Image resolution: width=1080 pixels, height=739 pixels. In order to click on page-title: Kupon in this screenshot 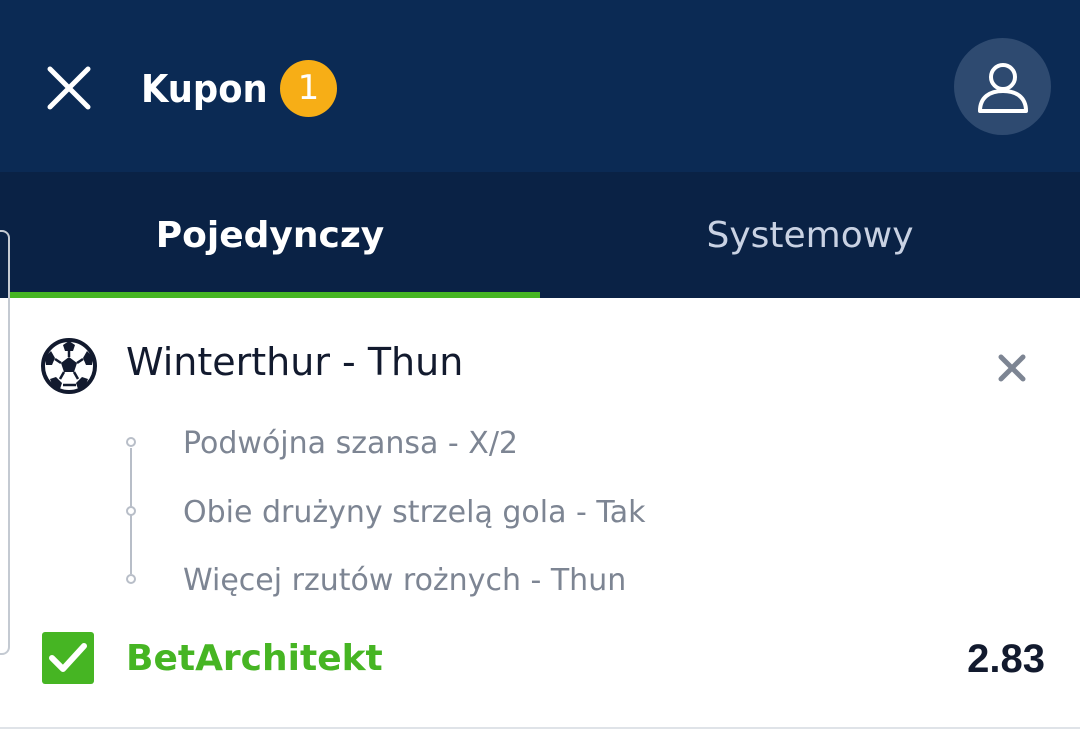, I will do `click(204, 89)`.